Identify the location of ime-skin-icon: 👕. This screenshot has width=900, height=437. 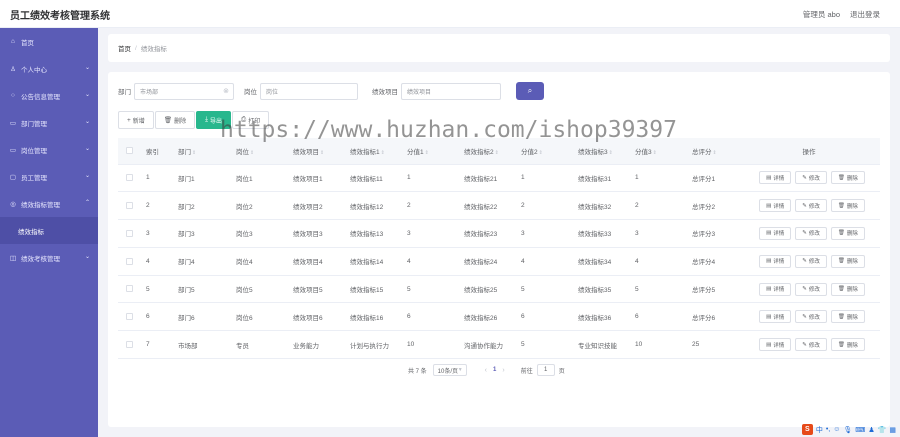
(882, 430).